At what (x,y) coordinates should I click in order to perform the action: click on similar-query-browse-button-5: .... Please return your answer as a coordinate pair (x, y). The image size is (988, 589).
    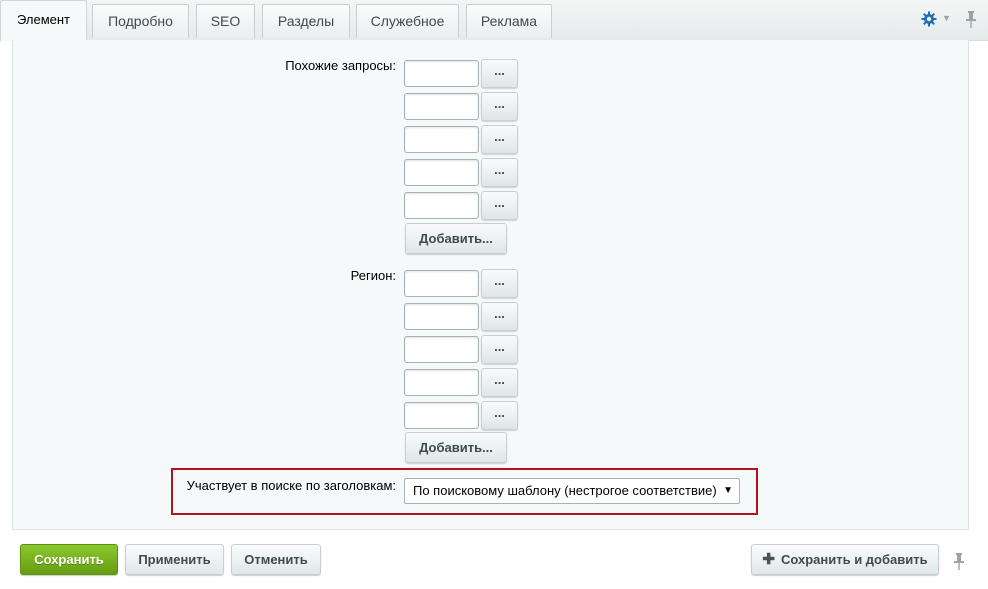
    Looking at the image, I should click on (499, 205).